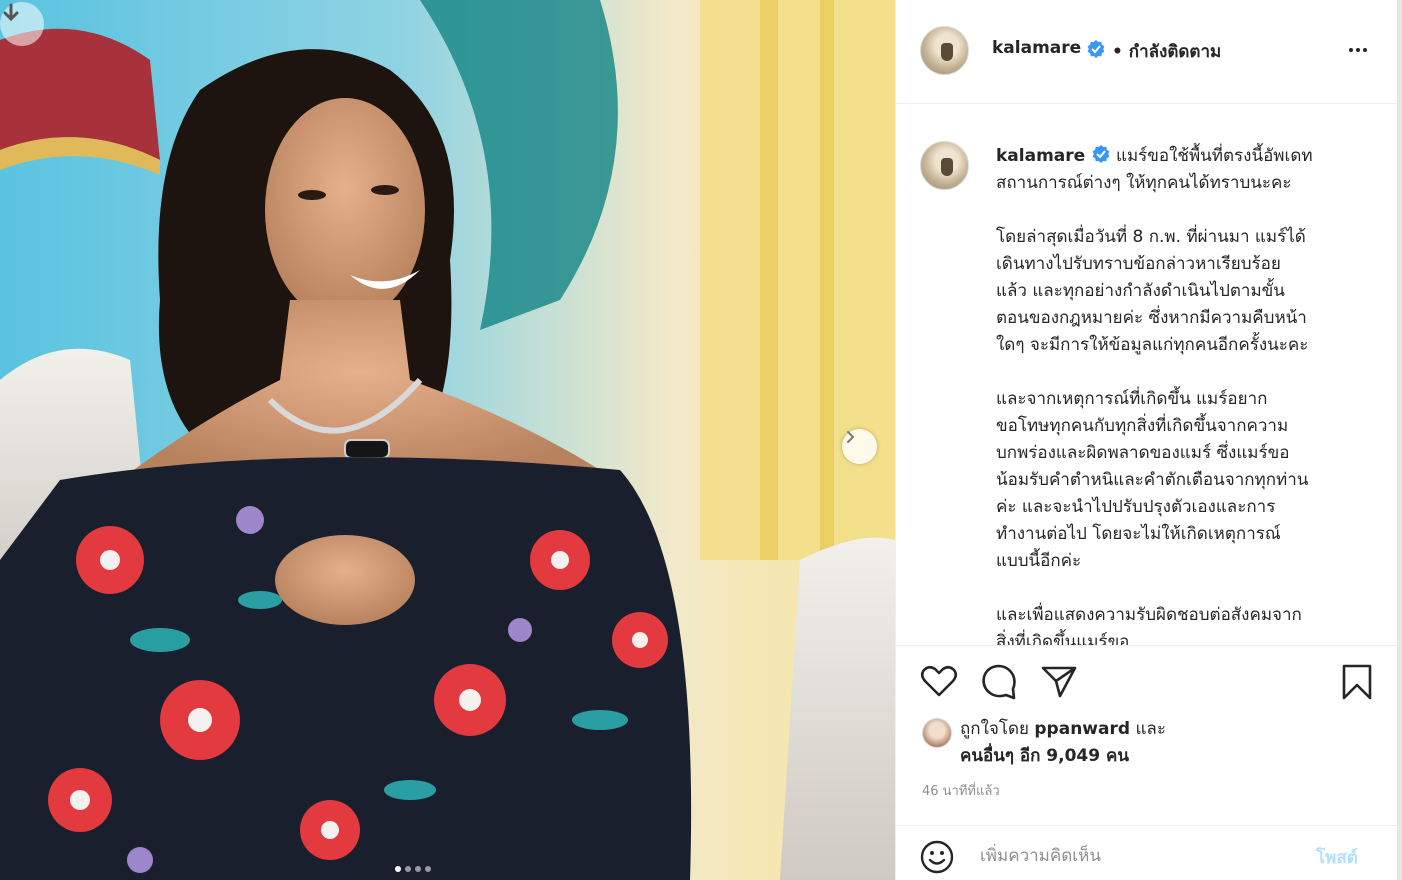 Image resolution: width=1402 pixels, height=880 pixels. Describe the element at coordinates (1044, 756) in the screenshot. I see `likes-count: คนอื่นๆ อีก 9,049 คน` at that location.